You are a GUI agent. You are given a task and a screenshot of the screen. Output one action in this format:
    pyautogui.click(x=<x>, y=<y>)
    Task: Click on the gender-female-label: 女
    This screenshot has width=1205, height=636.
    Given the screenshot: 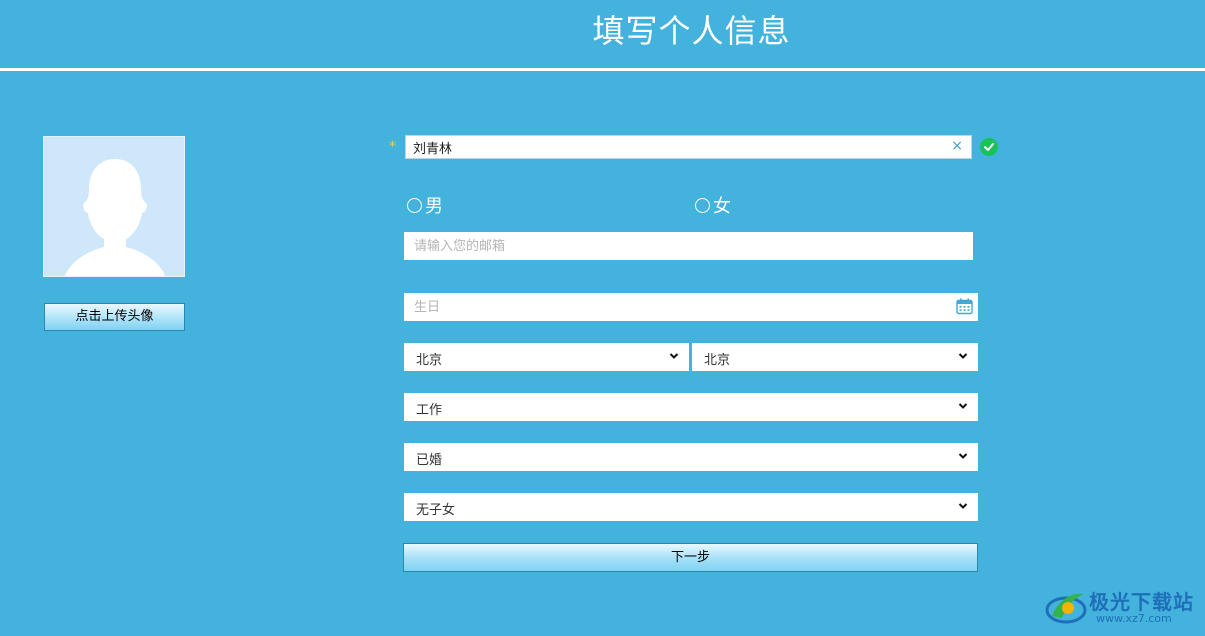 What is the action you would take?
    pyautogui.click(x=722, y=206)
    